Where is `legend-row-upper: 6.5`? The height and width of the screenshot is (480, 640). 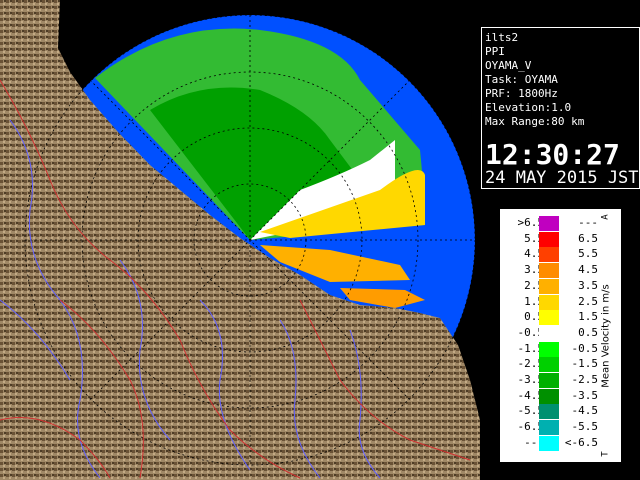 legend-row-upper: 6.5 is located at coordinates (588, 238).